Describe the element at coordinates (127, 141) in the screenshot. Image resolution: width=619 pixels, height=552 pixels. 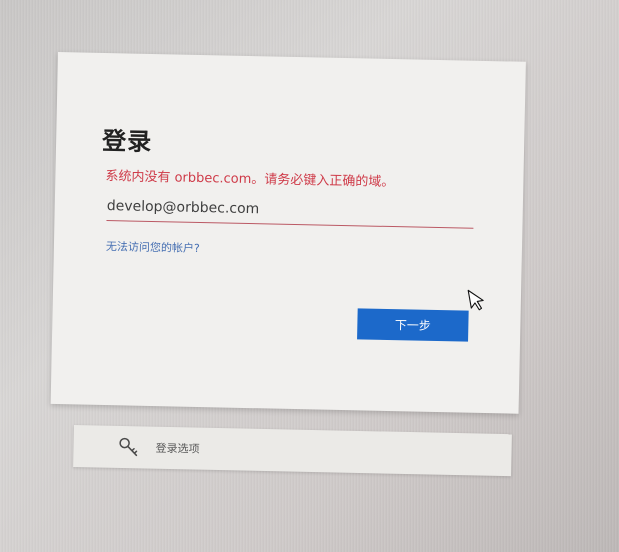
I see `login-title: 登录` at that location.